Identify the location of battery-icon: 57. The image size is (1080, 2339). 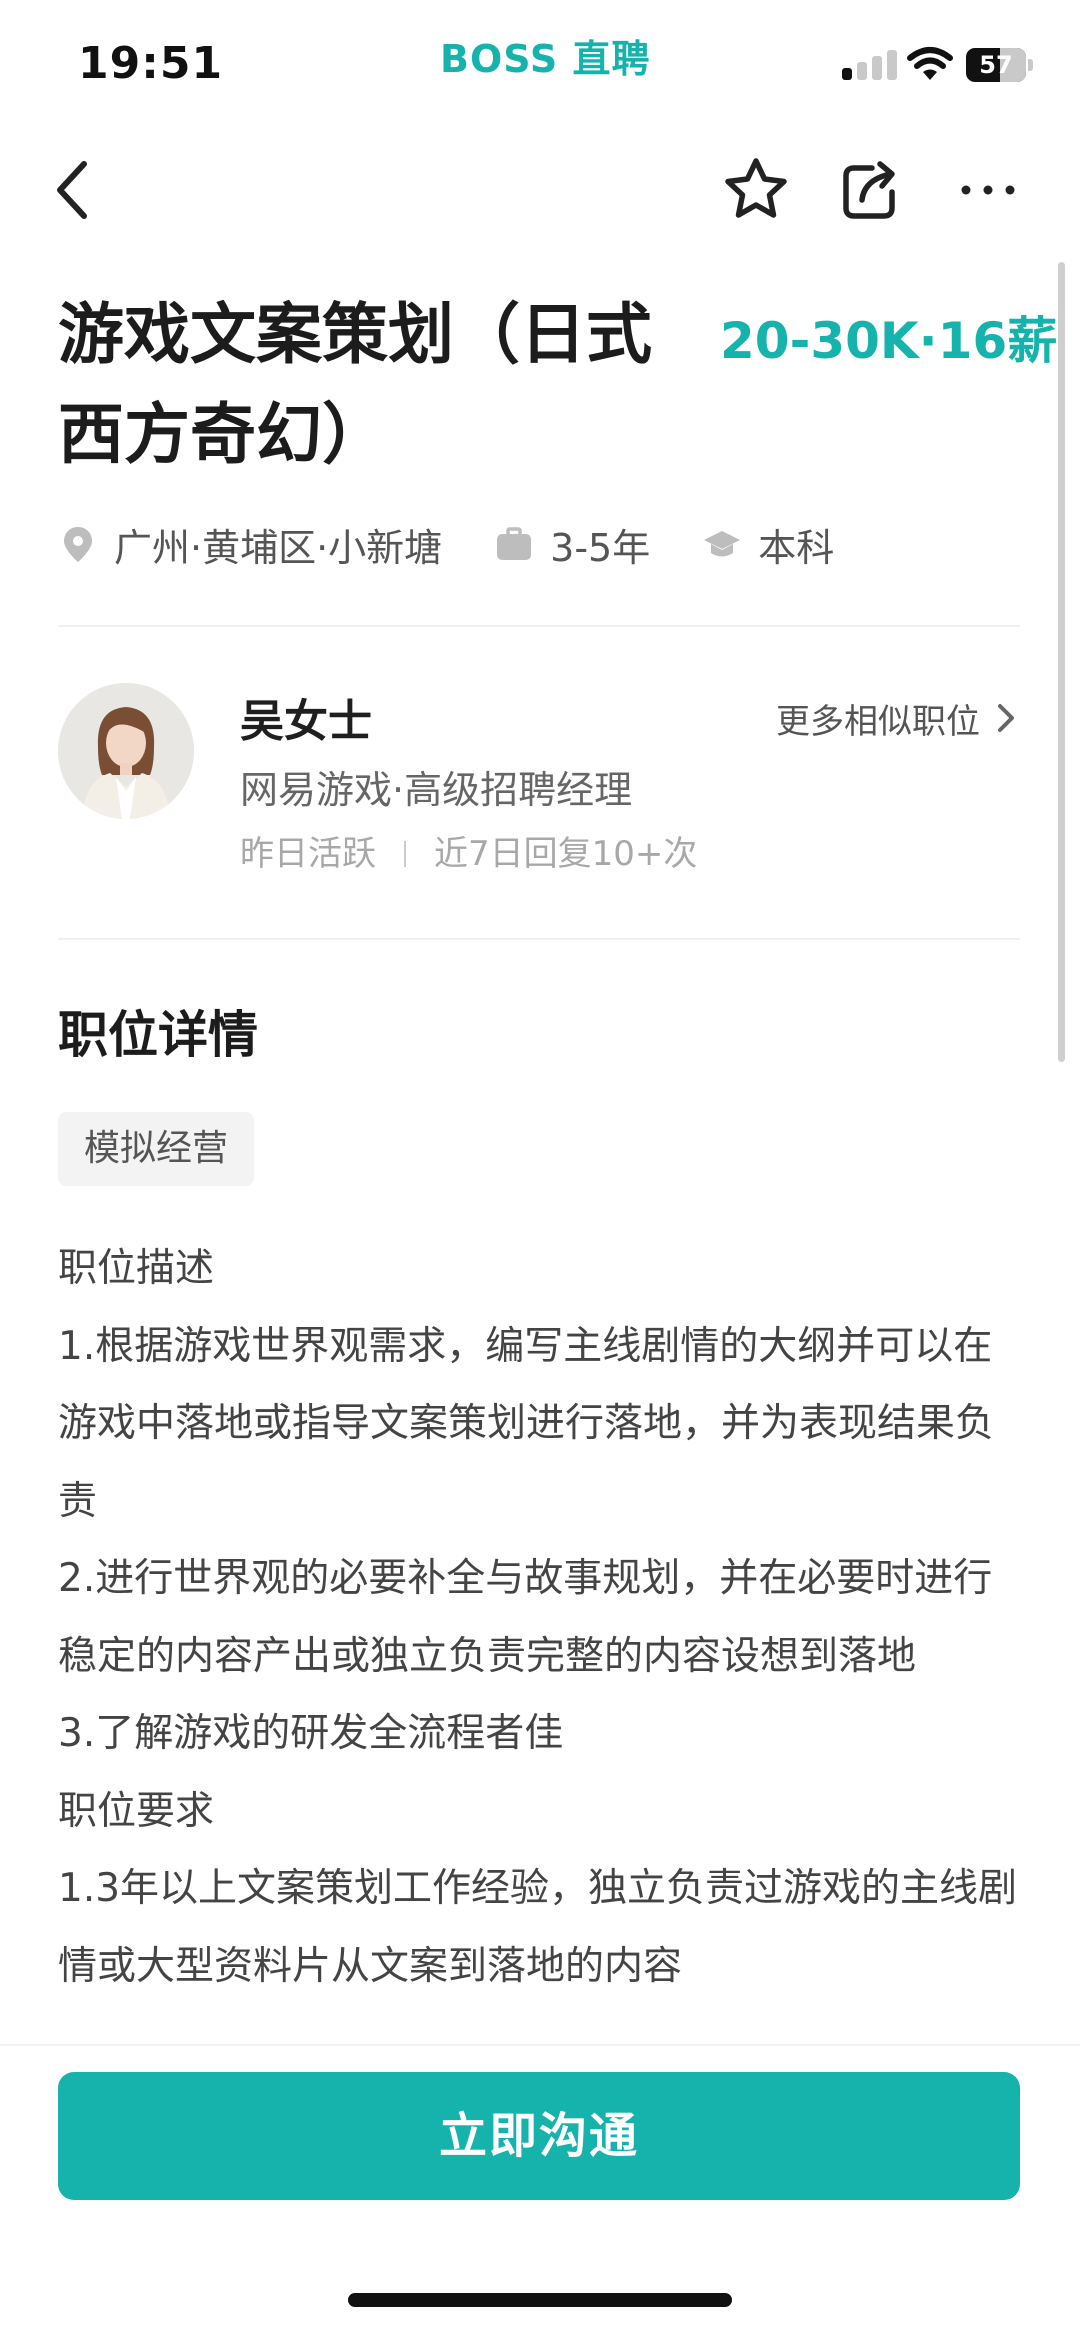
(999, 65).